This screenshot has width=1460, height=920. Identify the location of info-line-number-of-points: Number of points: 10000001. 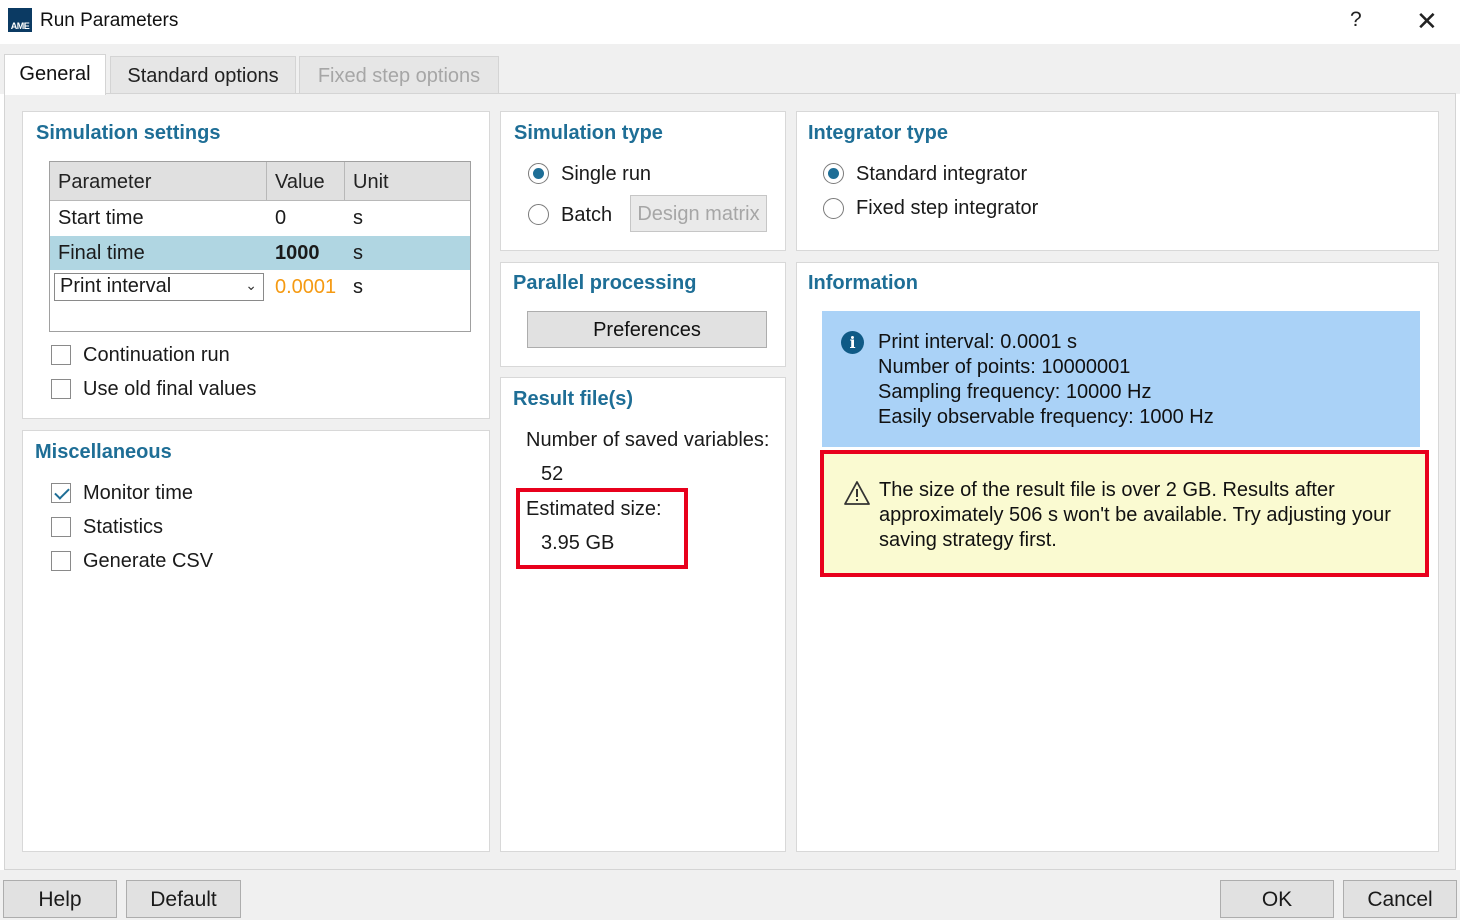
(1004, 367).